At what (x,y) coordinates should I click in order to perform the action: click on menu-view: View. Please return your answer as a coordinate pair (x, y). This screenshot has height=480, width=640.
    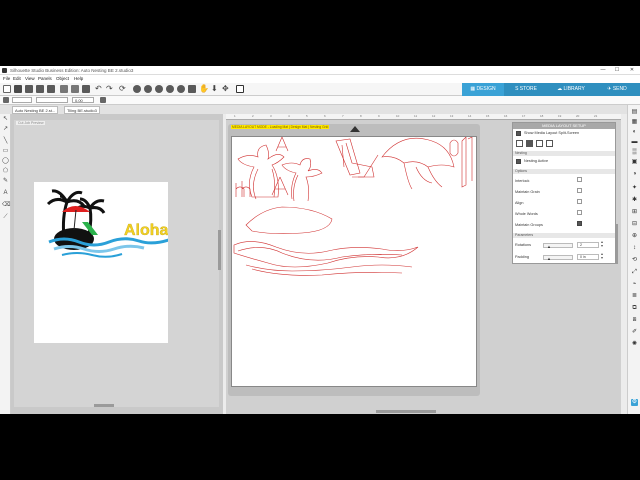
    Looking at the image, I should click on (30, 78).